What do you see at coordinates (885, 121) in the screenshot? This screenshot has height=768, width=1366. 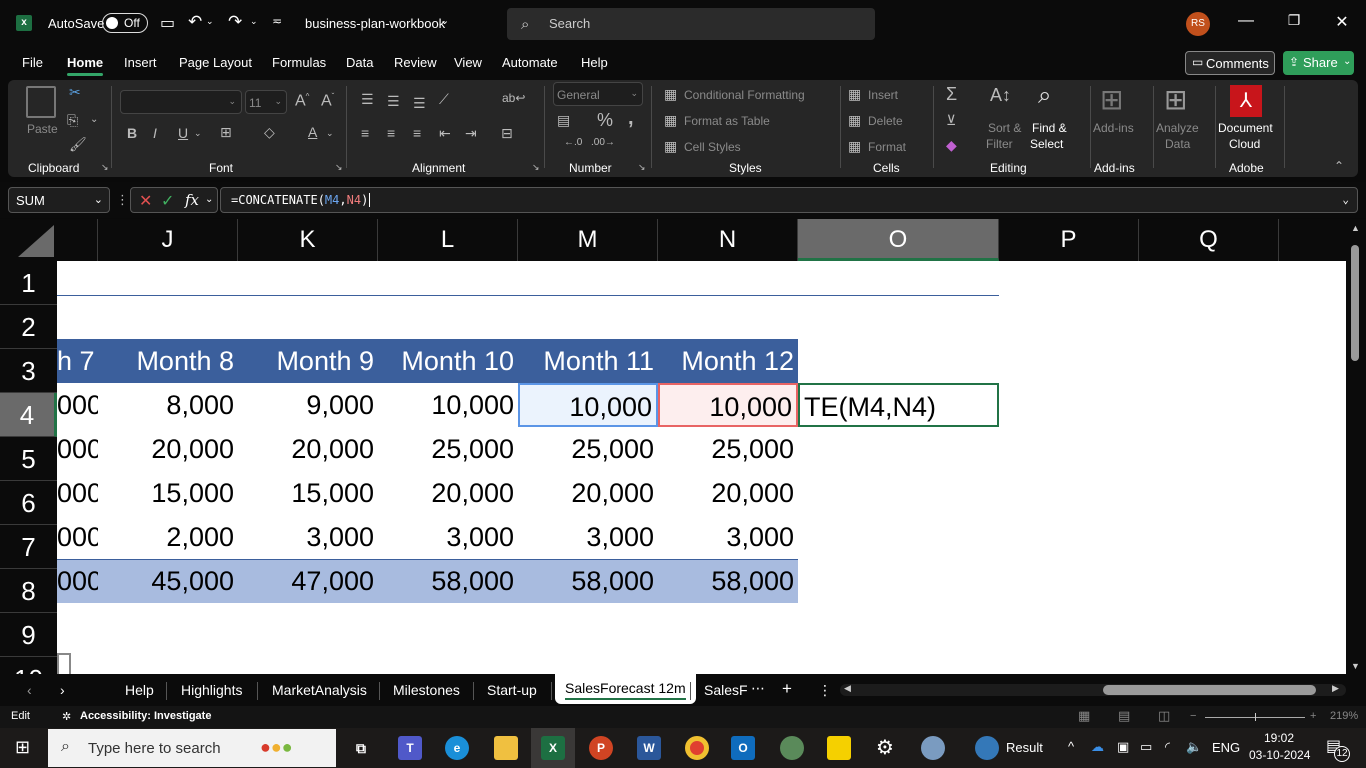 I see `delete-cells-button: Delete` at bounding box center [885, 121].